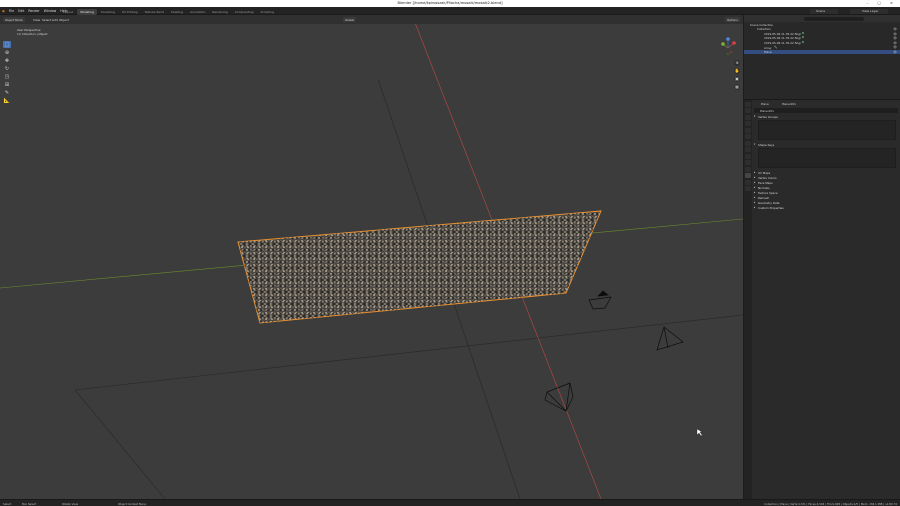  Describe the element at coordinates (748, 149) in the screenshot. I see `modifier-tab-icon` at that location.